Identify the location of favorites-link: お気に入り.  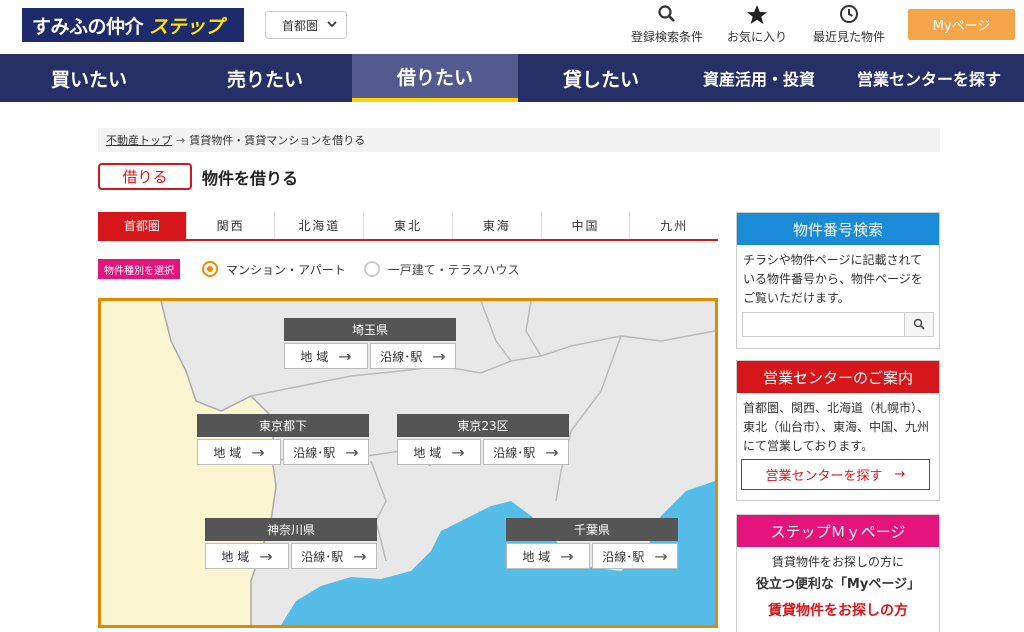
(757, 24).